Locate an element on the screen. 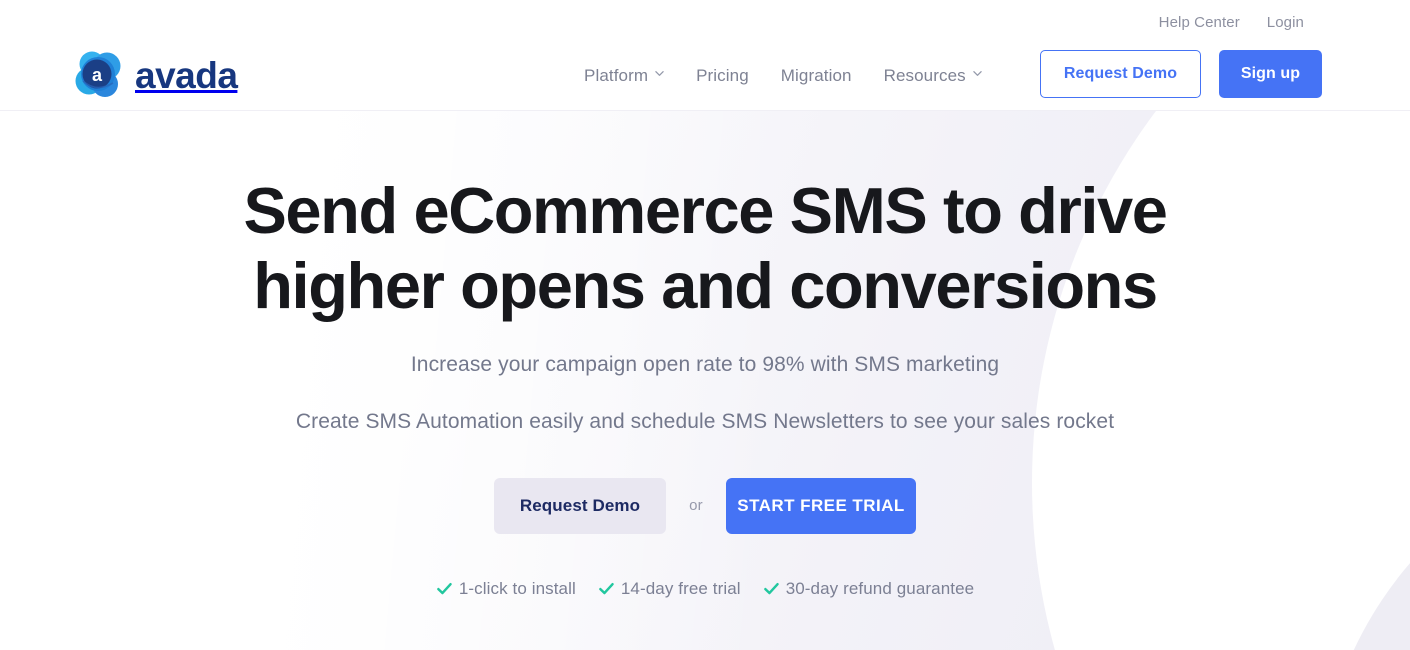  utility-bar: Help Center Login is located at coordinates (1284, 22).